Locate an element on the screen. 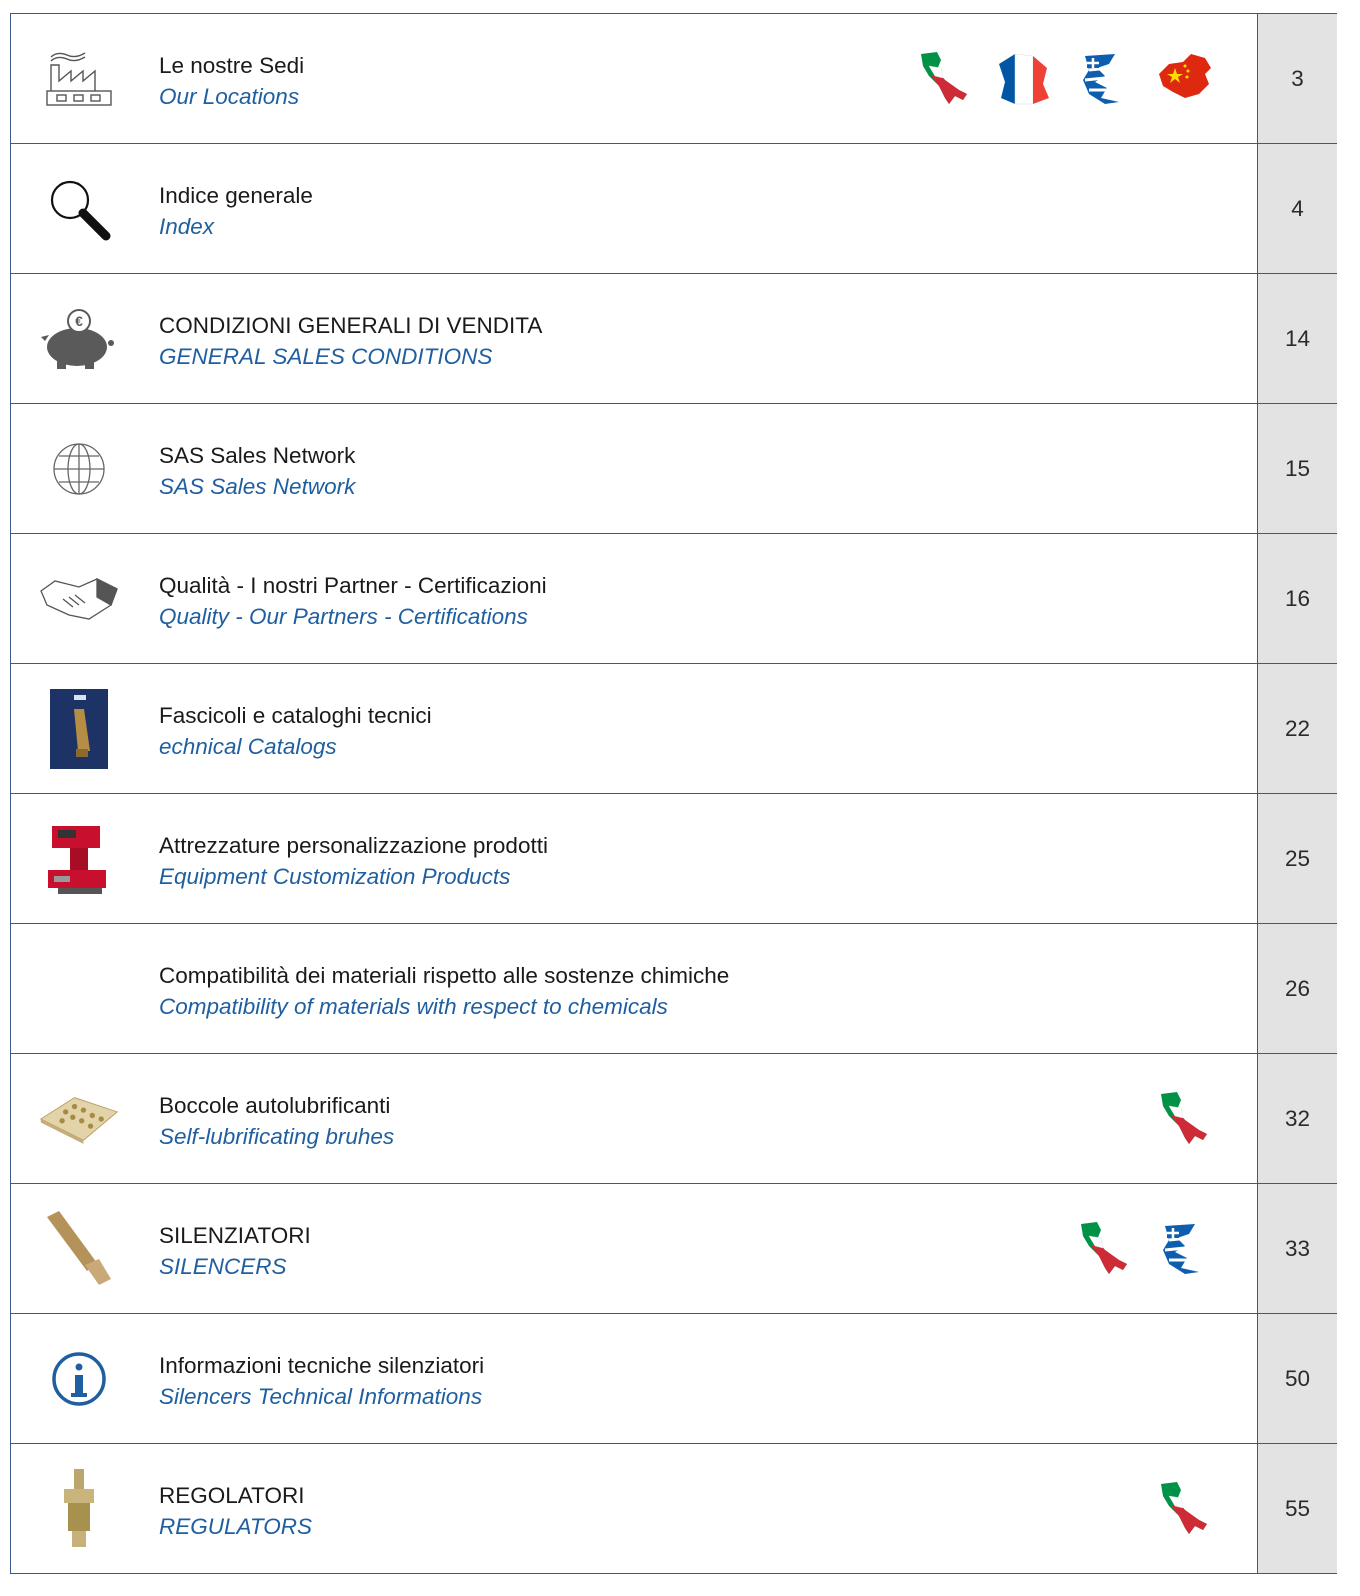  info-icon is located at coordinates (79, 1379).